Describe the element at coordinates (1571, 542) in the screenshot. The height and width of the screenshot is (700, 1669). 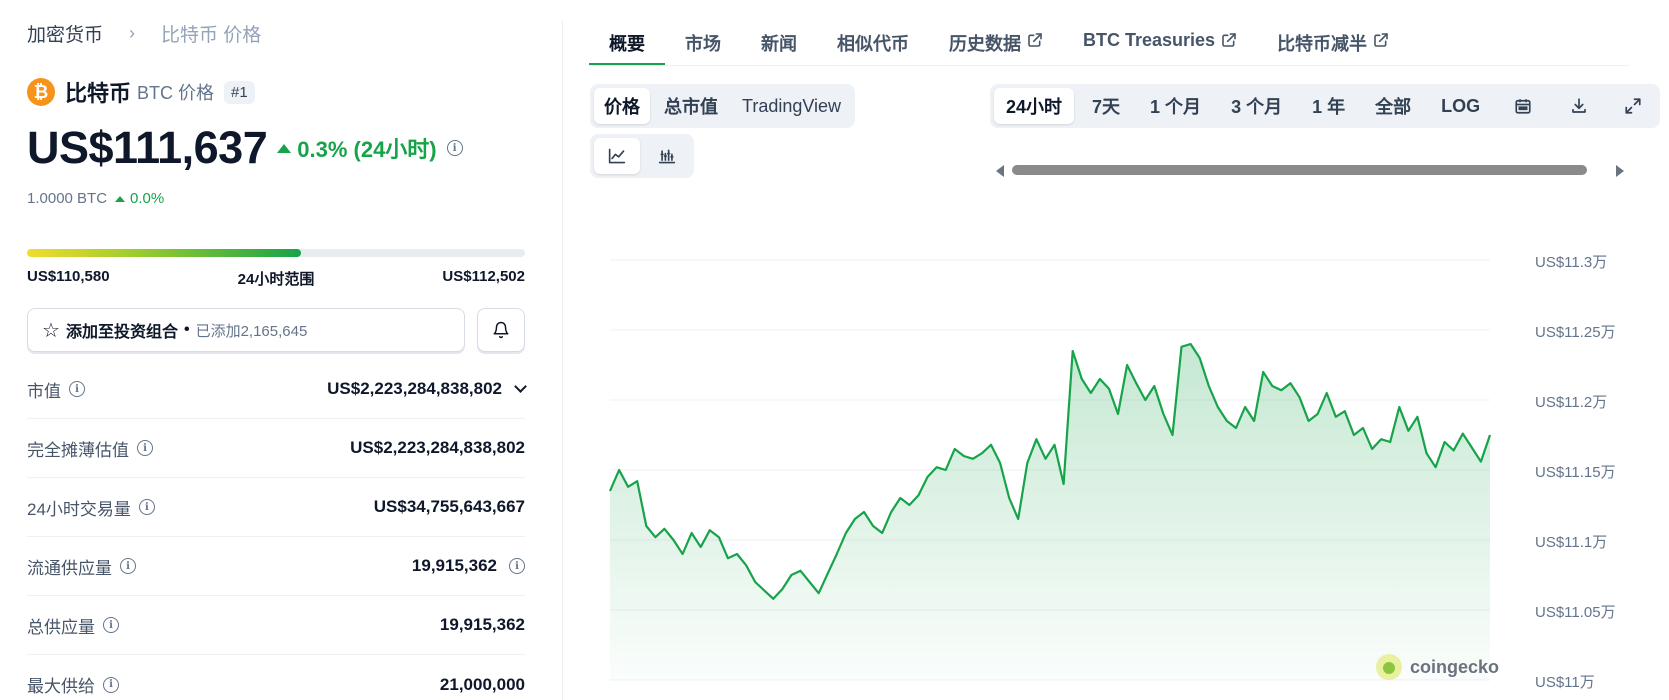
I see `y-tick-label: US$11.1万` at that location.